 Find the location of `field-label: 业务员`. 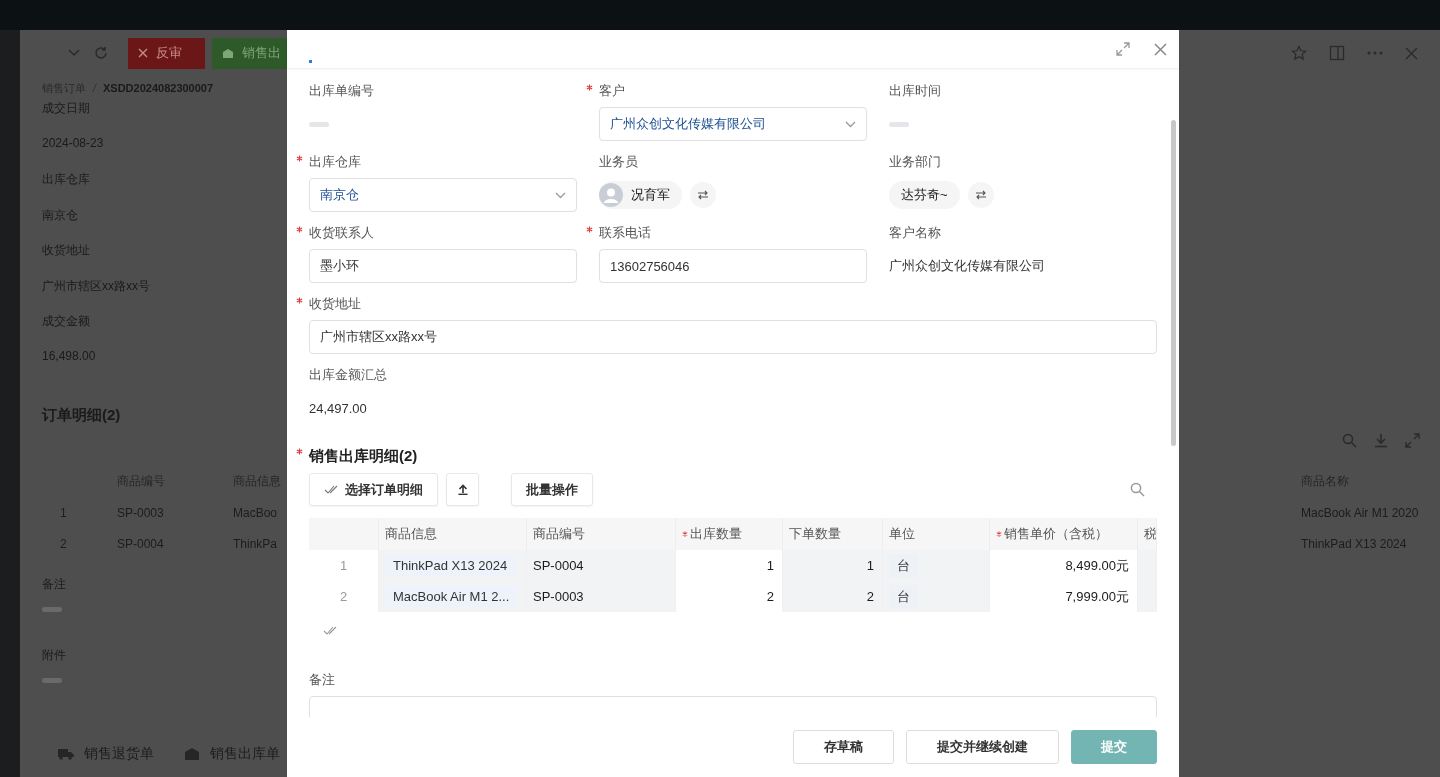

field-label: 业务员 is located at coordinates (618, 162).